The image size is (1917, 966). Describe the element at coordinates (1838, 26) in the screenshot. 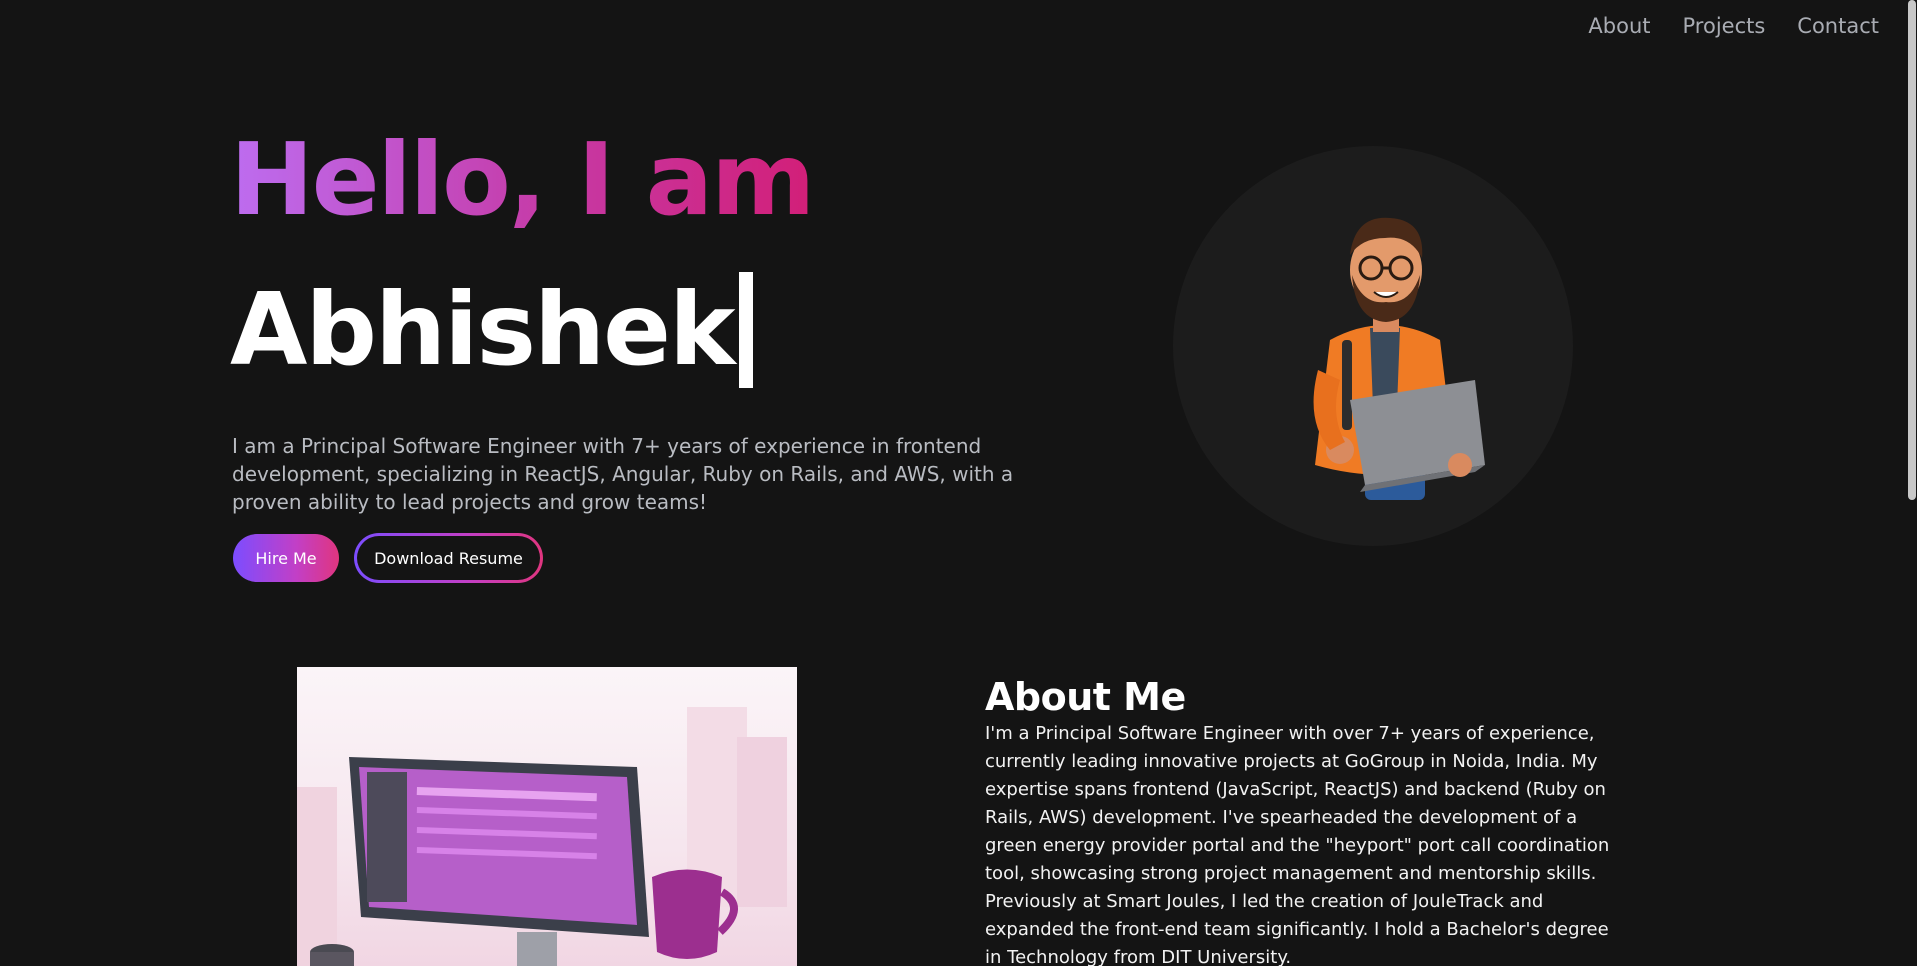

I see `nav-contact-link: Contact` at that location.